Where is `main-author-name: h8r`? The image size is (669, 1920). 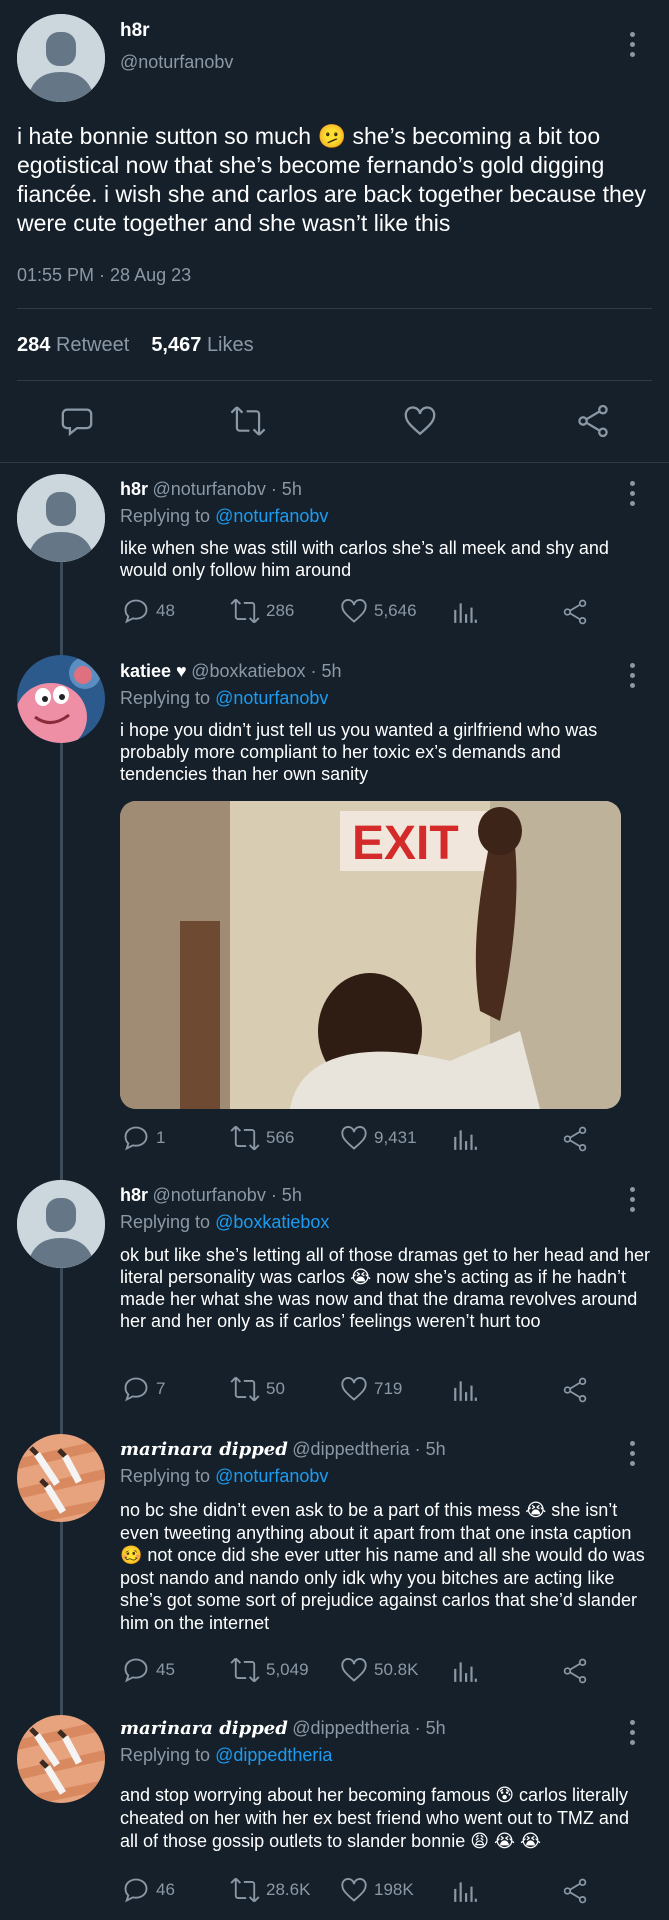 main-author-name: h8r is located at coordinates (135, 31).